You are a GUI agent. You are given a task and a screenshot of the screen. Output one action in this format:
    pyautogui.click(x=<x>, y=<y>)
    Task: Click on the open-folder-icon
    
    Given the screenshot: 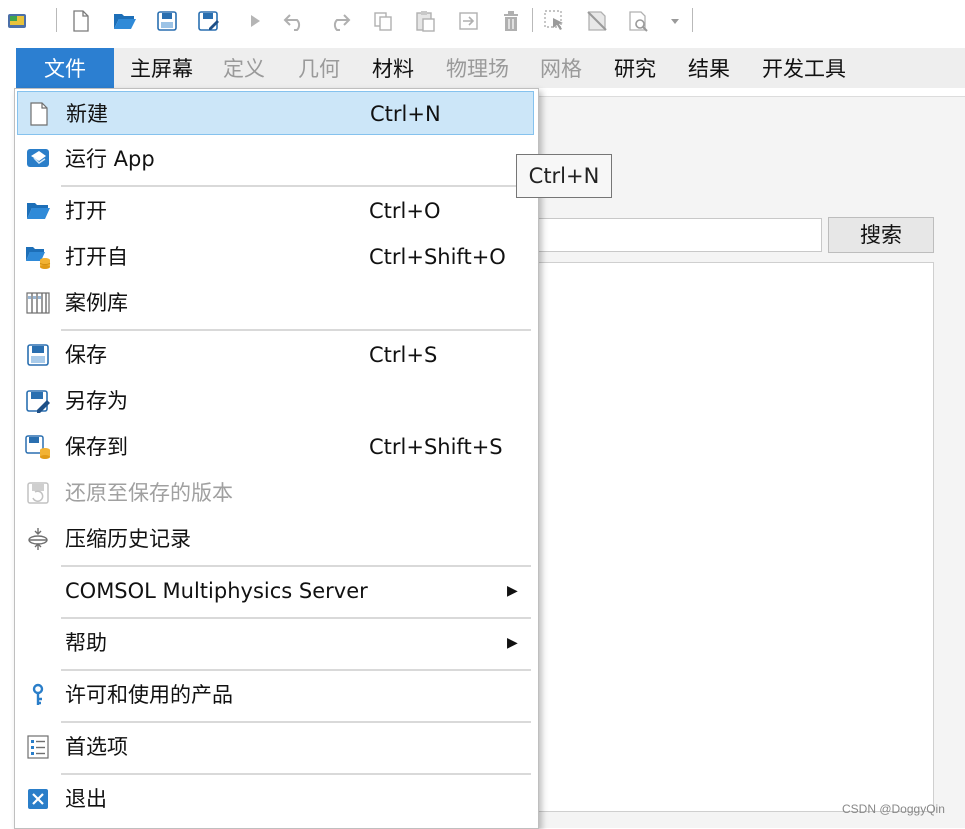 What is the action you would take?
    pyautogui.click(x=38, y=211)
    